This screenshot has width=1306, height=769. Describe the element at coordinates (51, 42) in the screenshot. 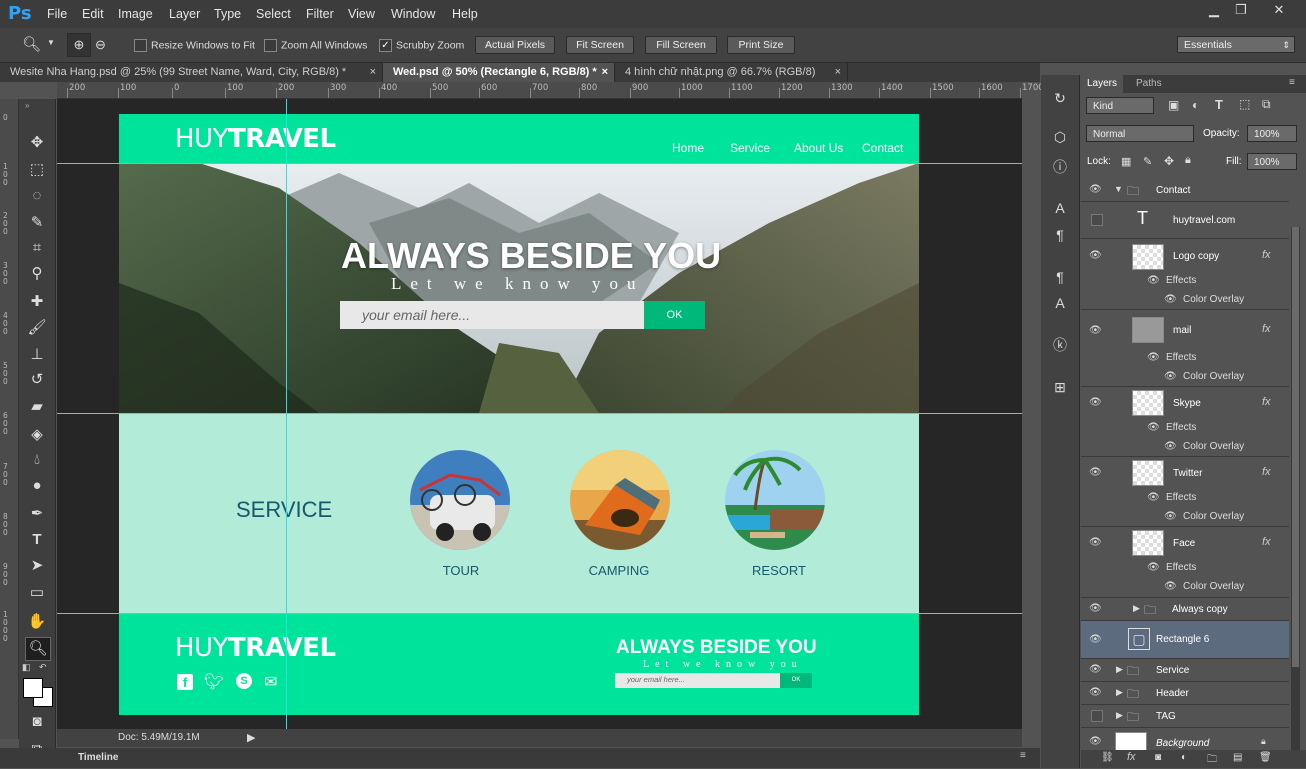

I see `tool-preset-chevron-icon: ▼` at that location.